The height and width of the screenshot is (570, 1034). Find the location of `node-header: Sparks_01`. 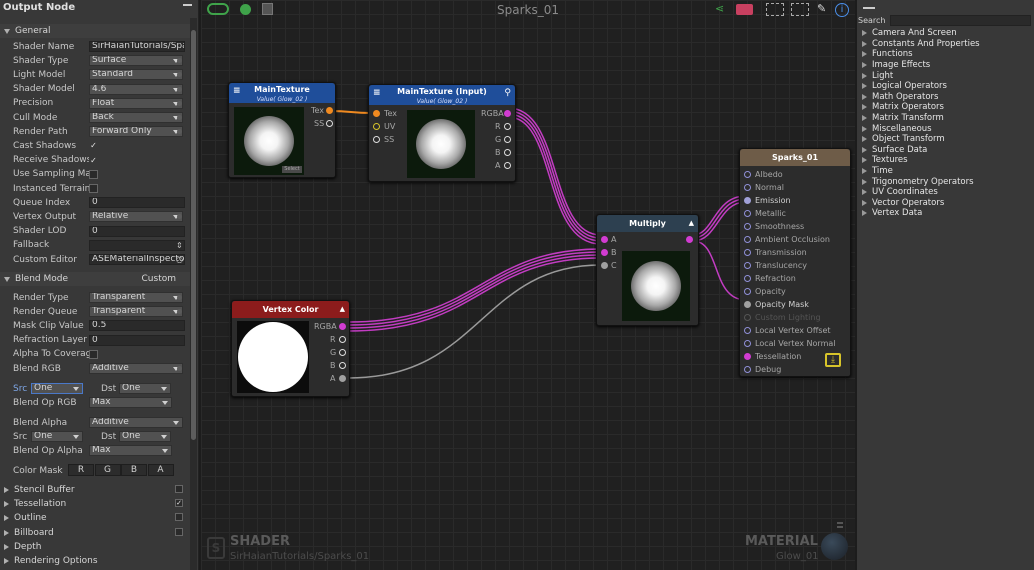

node-header: Sparks_01 is located at coordinates (795, 157).